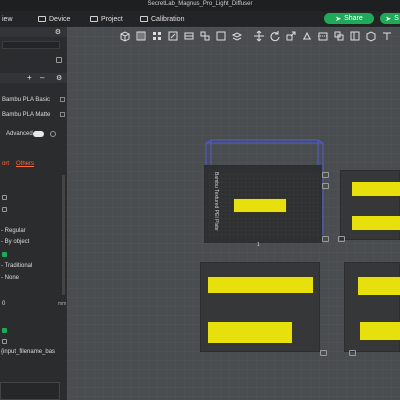 The width and height of the screenshot is (400, 400). I want to click on plate-1-index: 1, so click(258, 245).